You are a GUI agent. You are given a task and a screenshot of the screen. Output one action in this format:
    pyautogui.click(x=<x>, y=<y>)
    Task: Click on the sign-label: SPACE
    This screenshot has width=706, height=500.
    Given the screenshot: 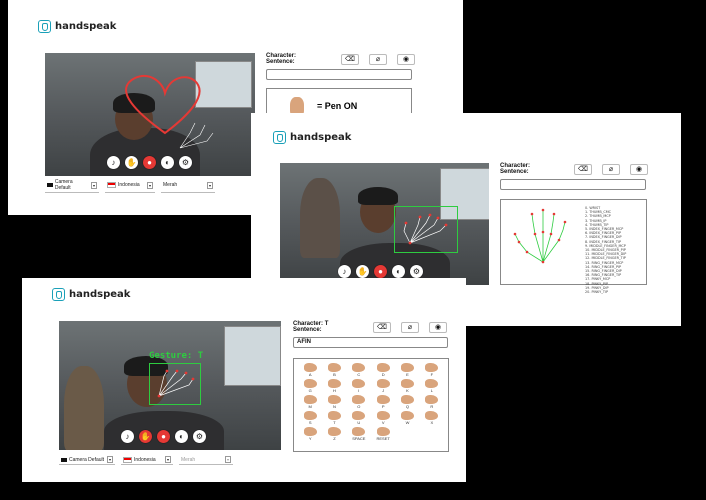 What is the action you would take?
    pyautogui.click(x=359, y=438)
    